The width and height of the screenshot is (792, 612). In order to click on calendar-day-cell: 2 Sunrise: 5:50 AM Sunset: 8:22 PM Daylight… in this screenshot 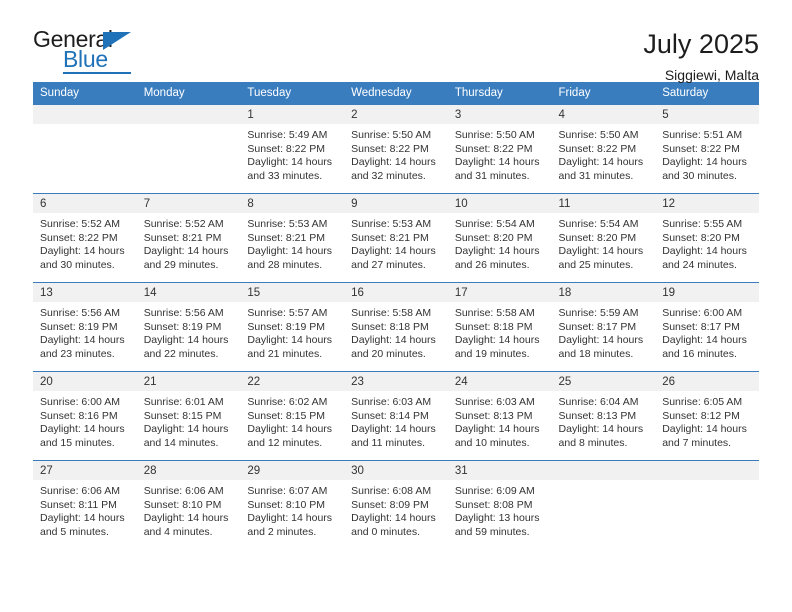, I will do `click(396, 149)`.